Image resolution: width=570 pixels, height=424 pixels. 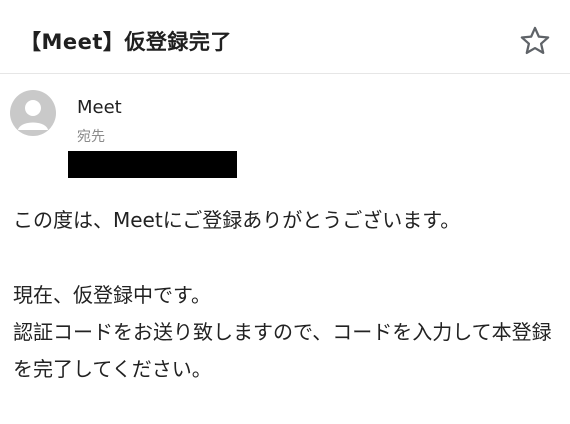 I want to click on sender-name: Meet, so click(x=99, y=107).